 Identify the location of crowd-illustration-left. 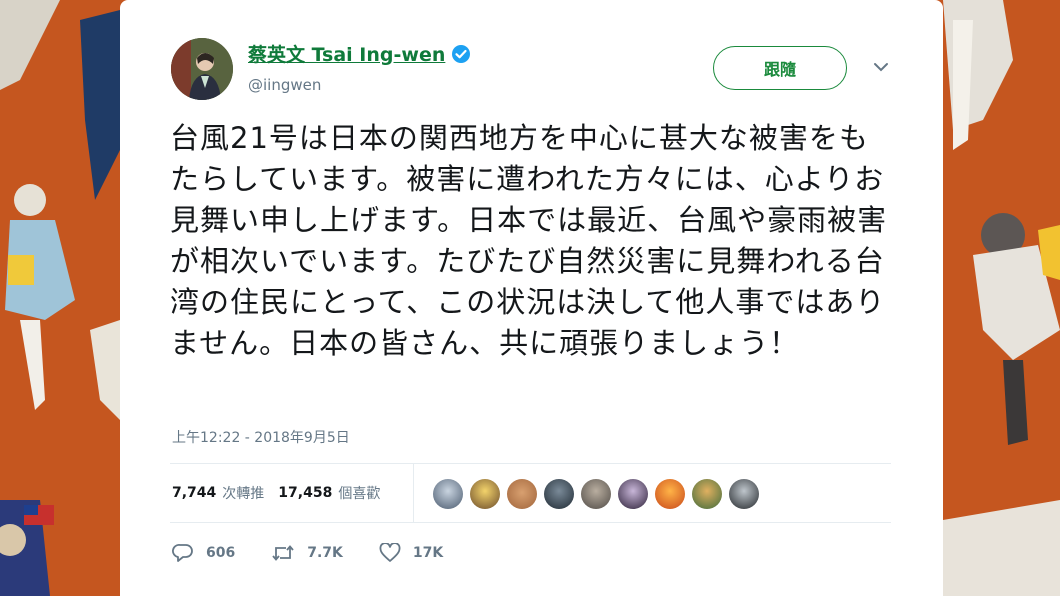
(60, 298).